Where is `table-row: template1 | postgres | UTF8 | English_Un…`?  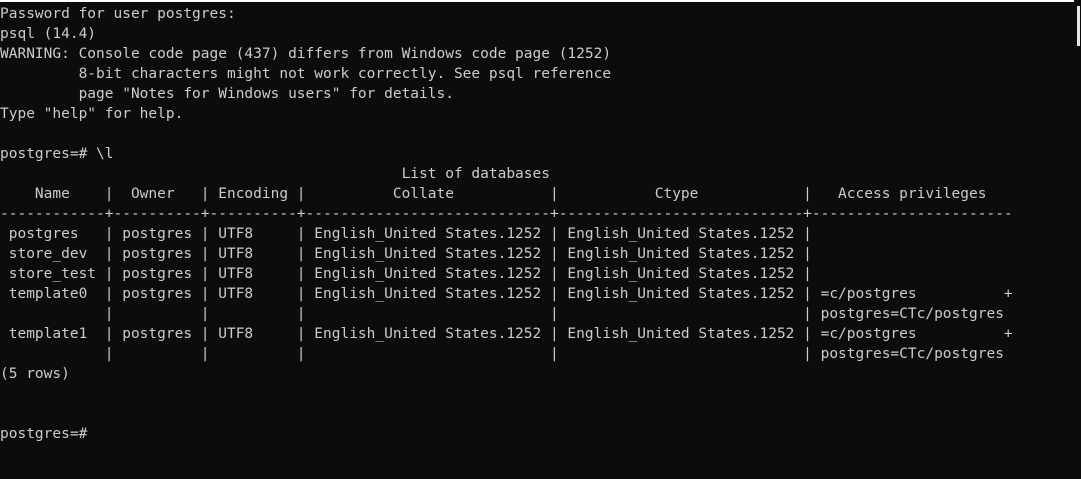
table-row: template1 | postgres | UTF8 | English_Un… is located at coordinates (506, 334).